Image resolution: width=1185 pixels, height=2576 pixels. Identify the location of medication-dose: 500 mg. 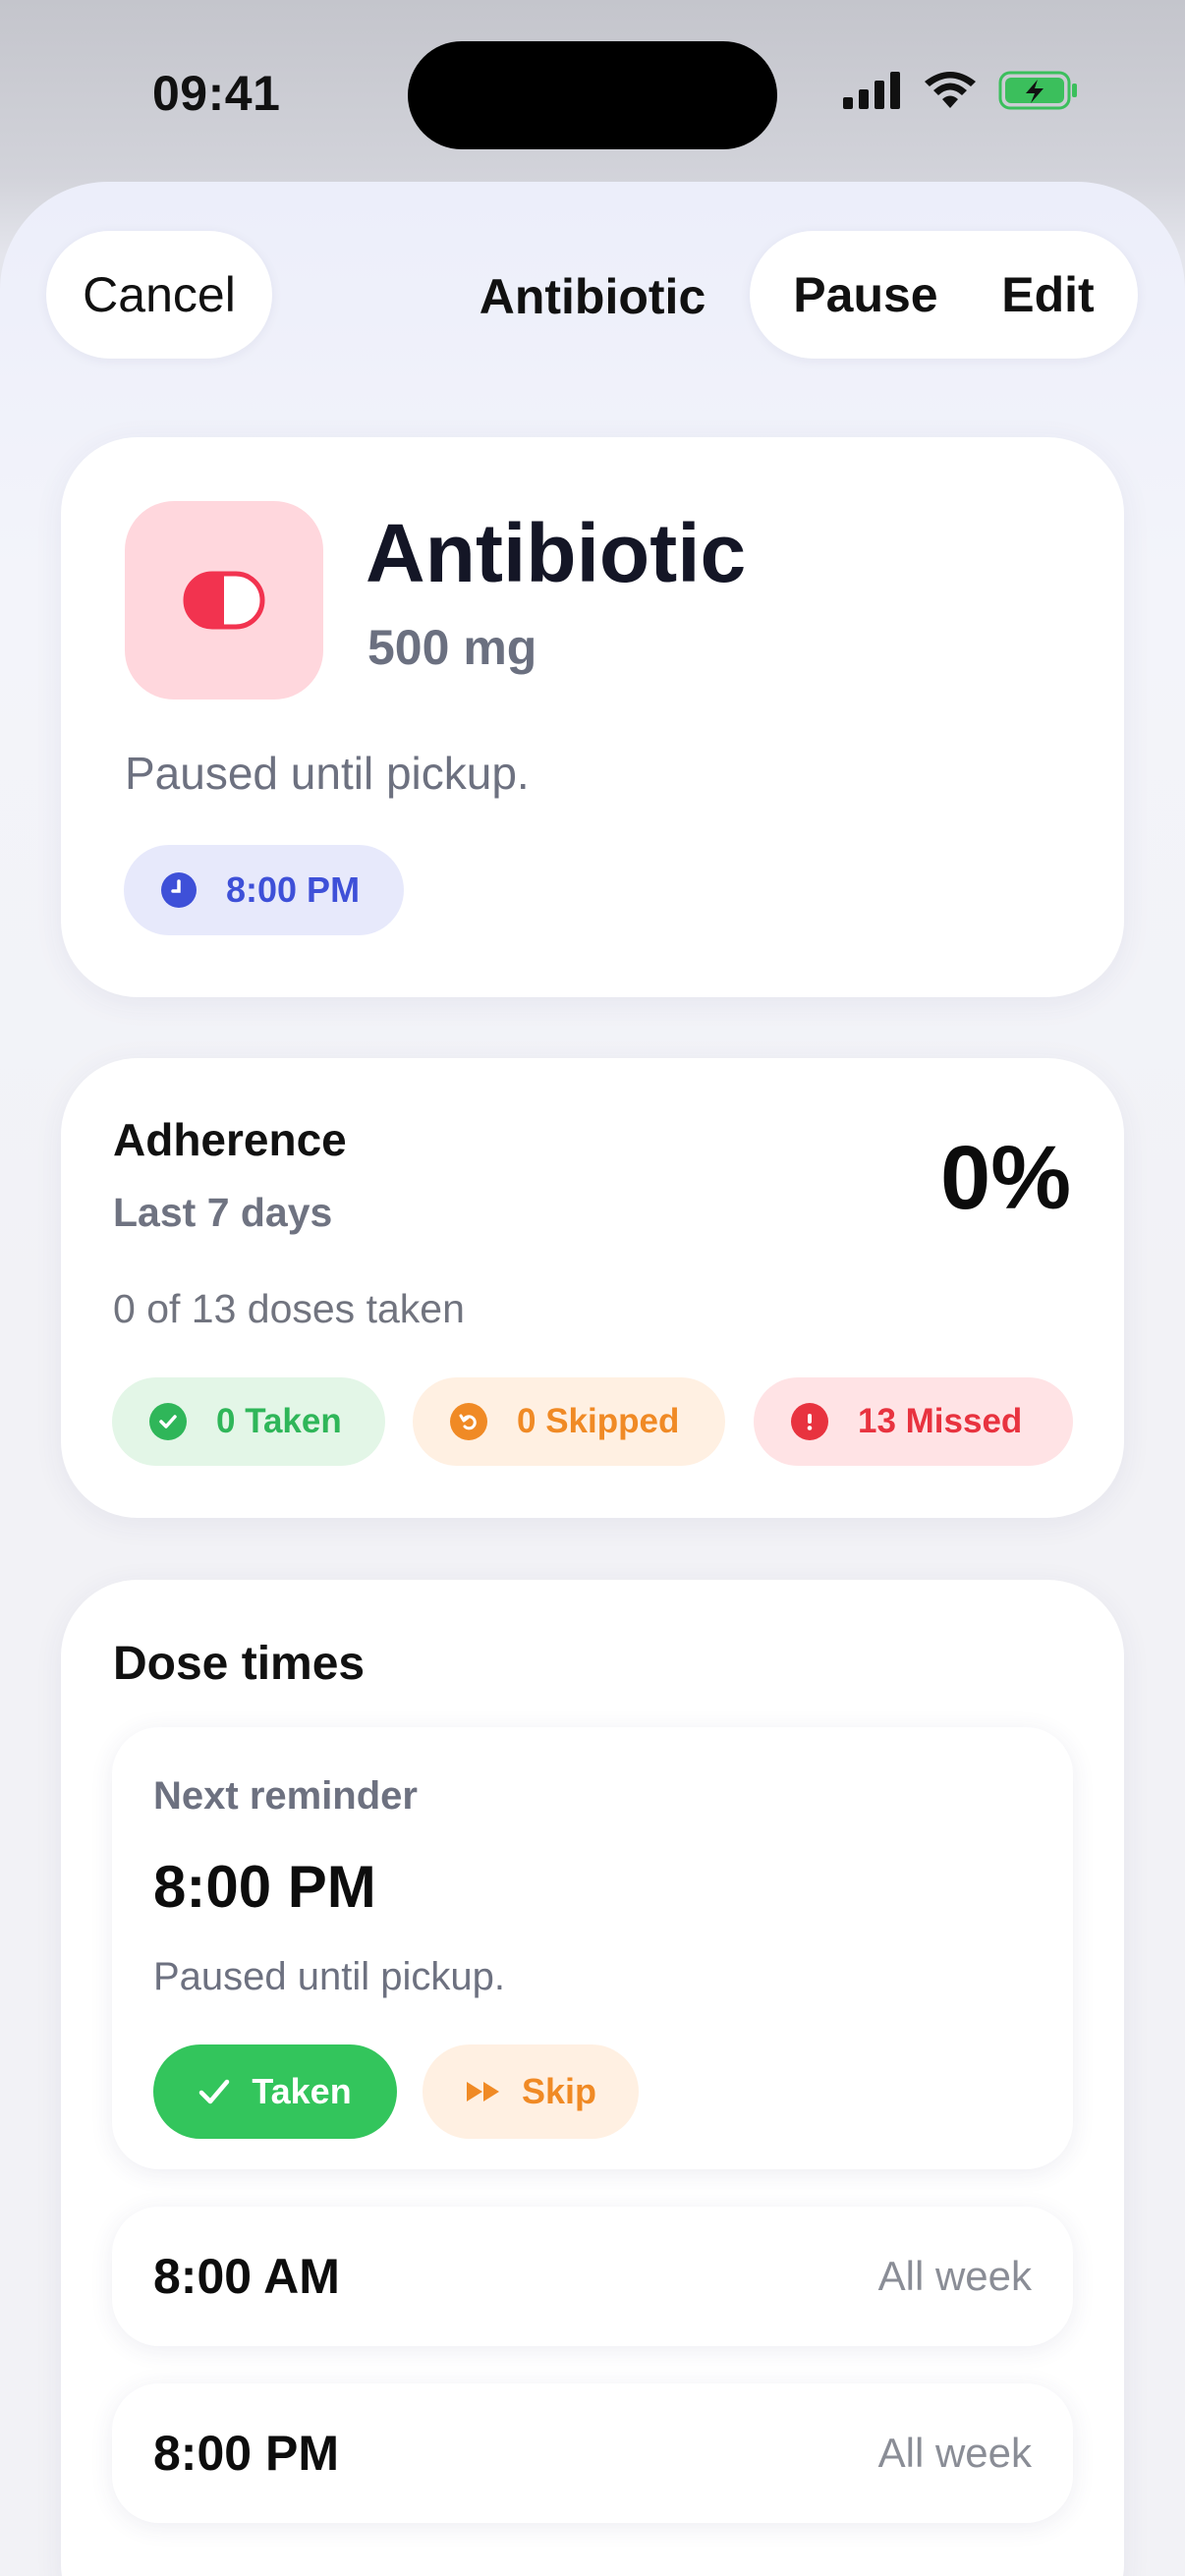
(452, 647).